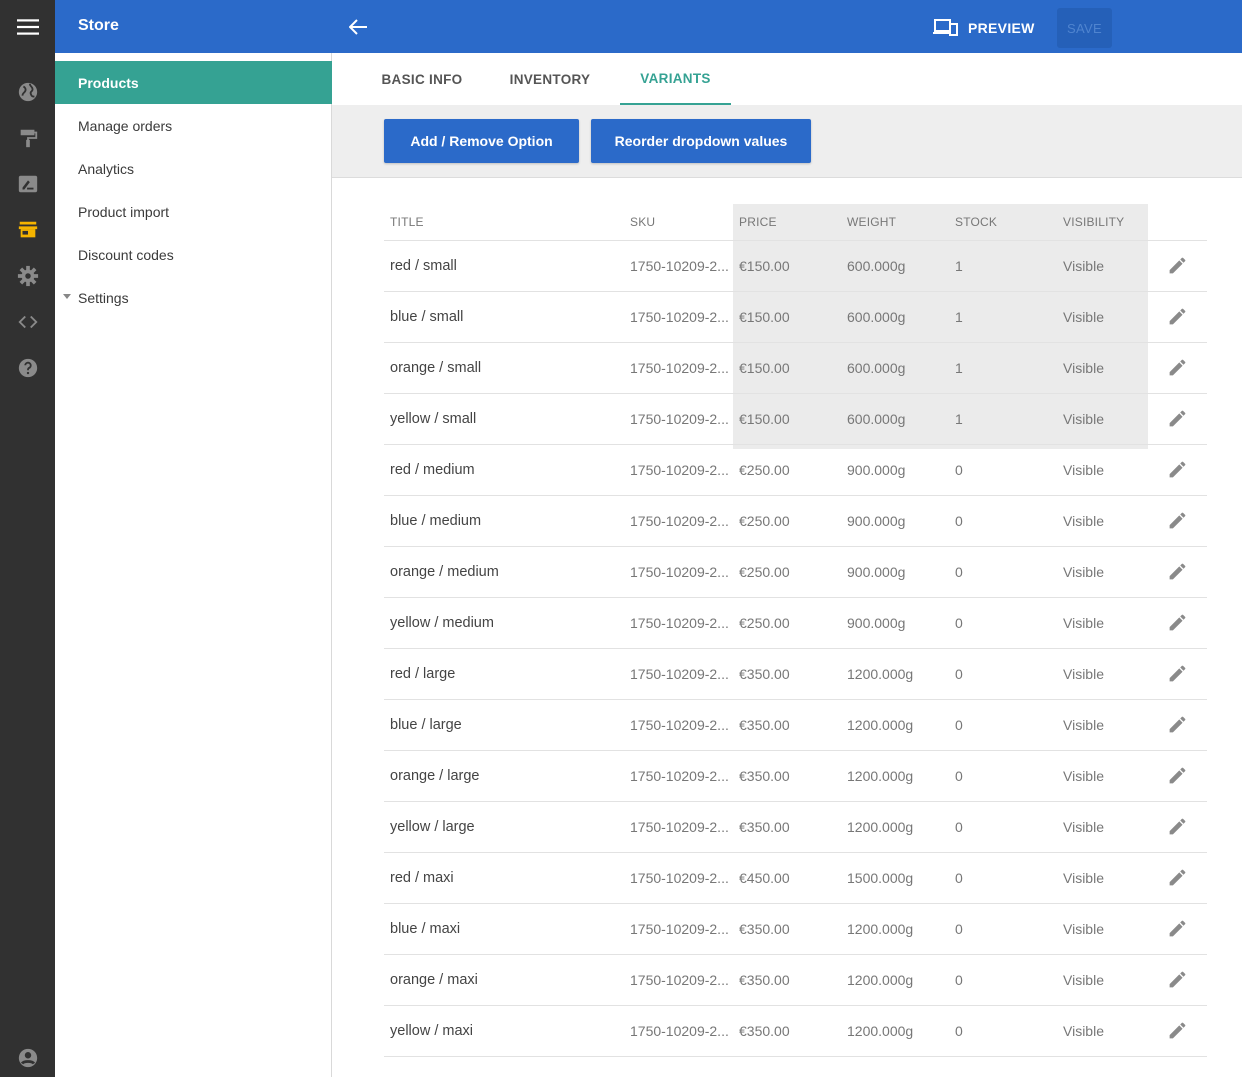 The image size is (1242, 1077). What do you see at coordinates (126, 254) in the screenshot?
I see `sidebar-item-label: Discount codes` at bounding box center [126, 254].